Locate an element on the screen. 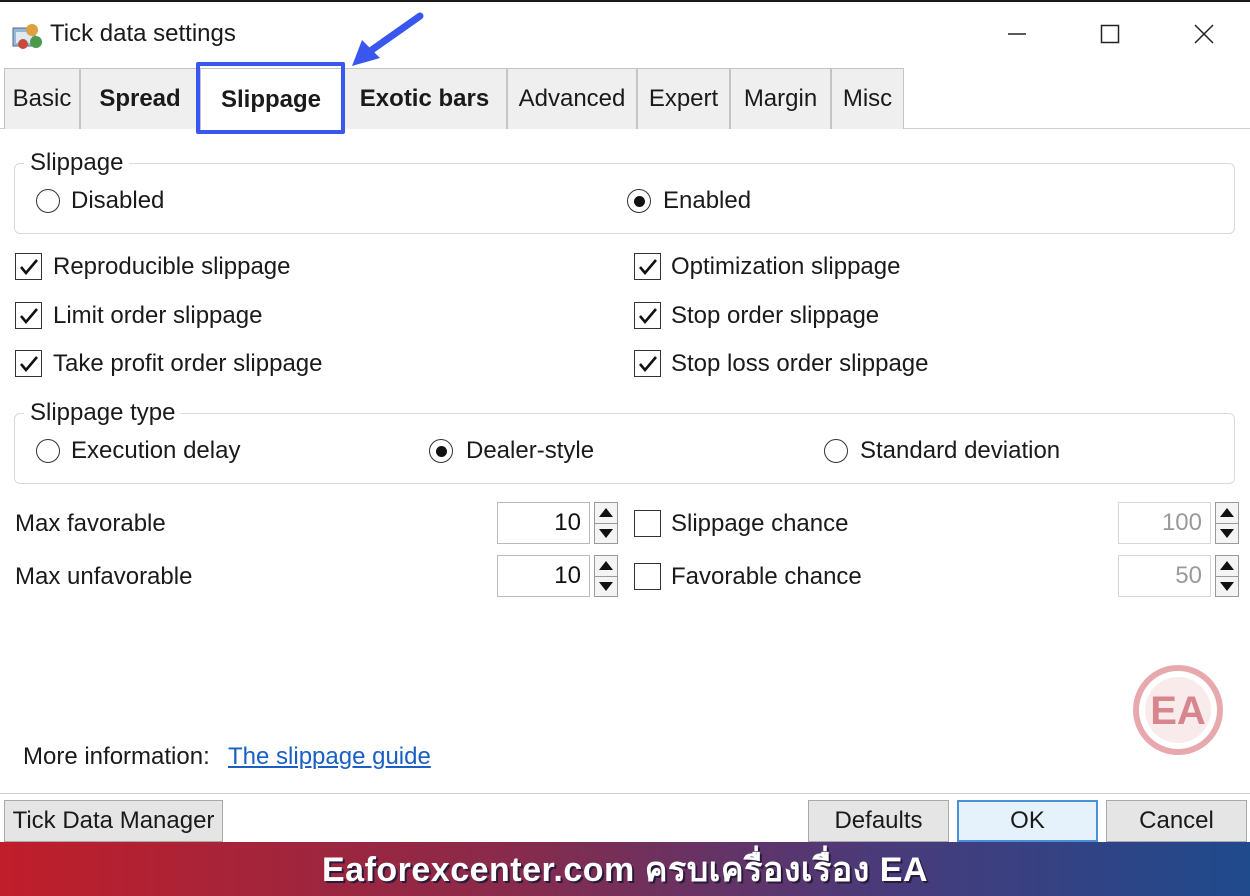  favorable-chance-input: 50 is located at coordinates (1164, 576).